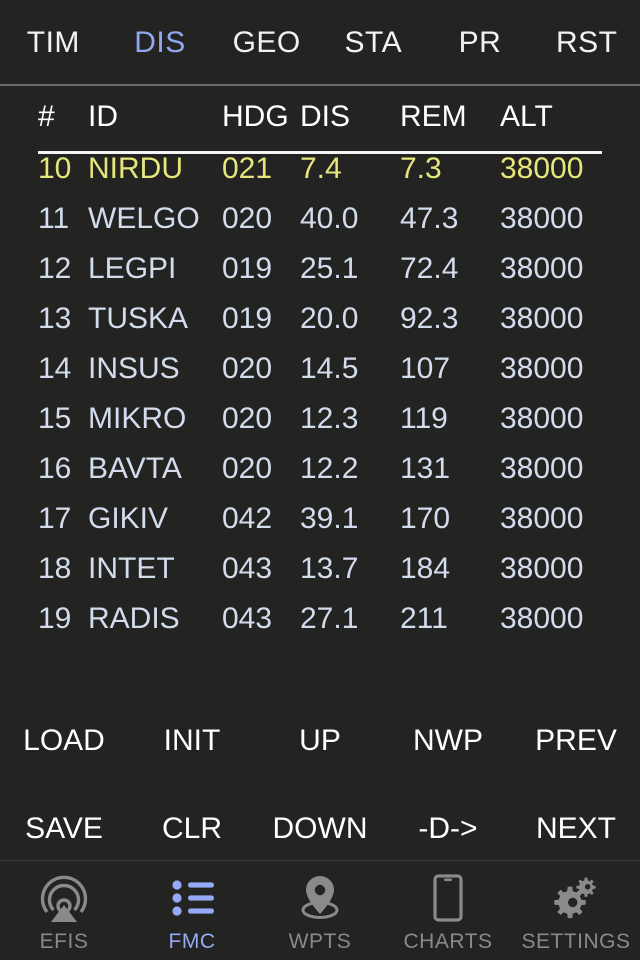 This screenshot has height=960, width=640. What do you see at coordinates (526, 116) in the screenshot?
I see `col-header-alt: ALT` at bounding box center [526, 116].